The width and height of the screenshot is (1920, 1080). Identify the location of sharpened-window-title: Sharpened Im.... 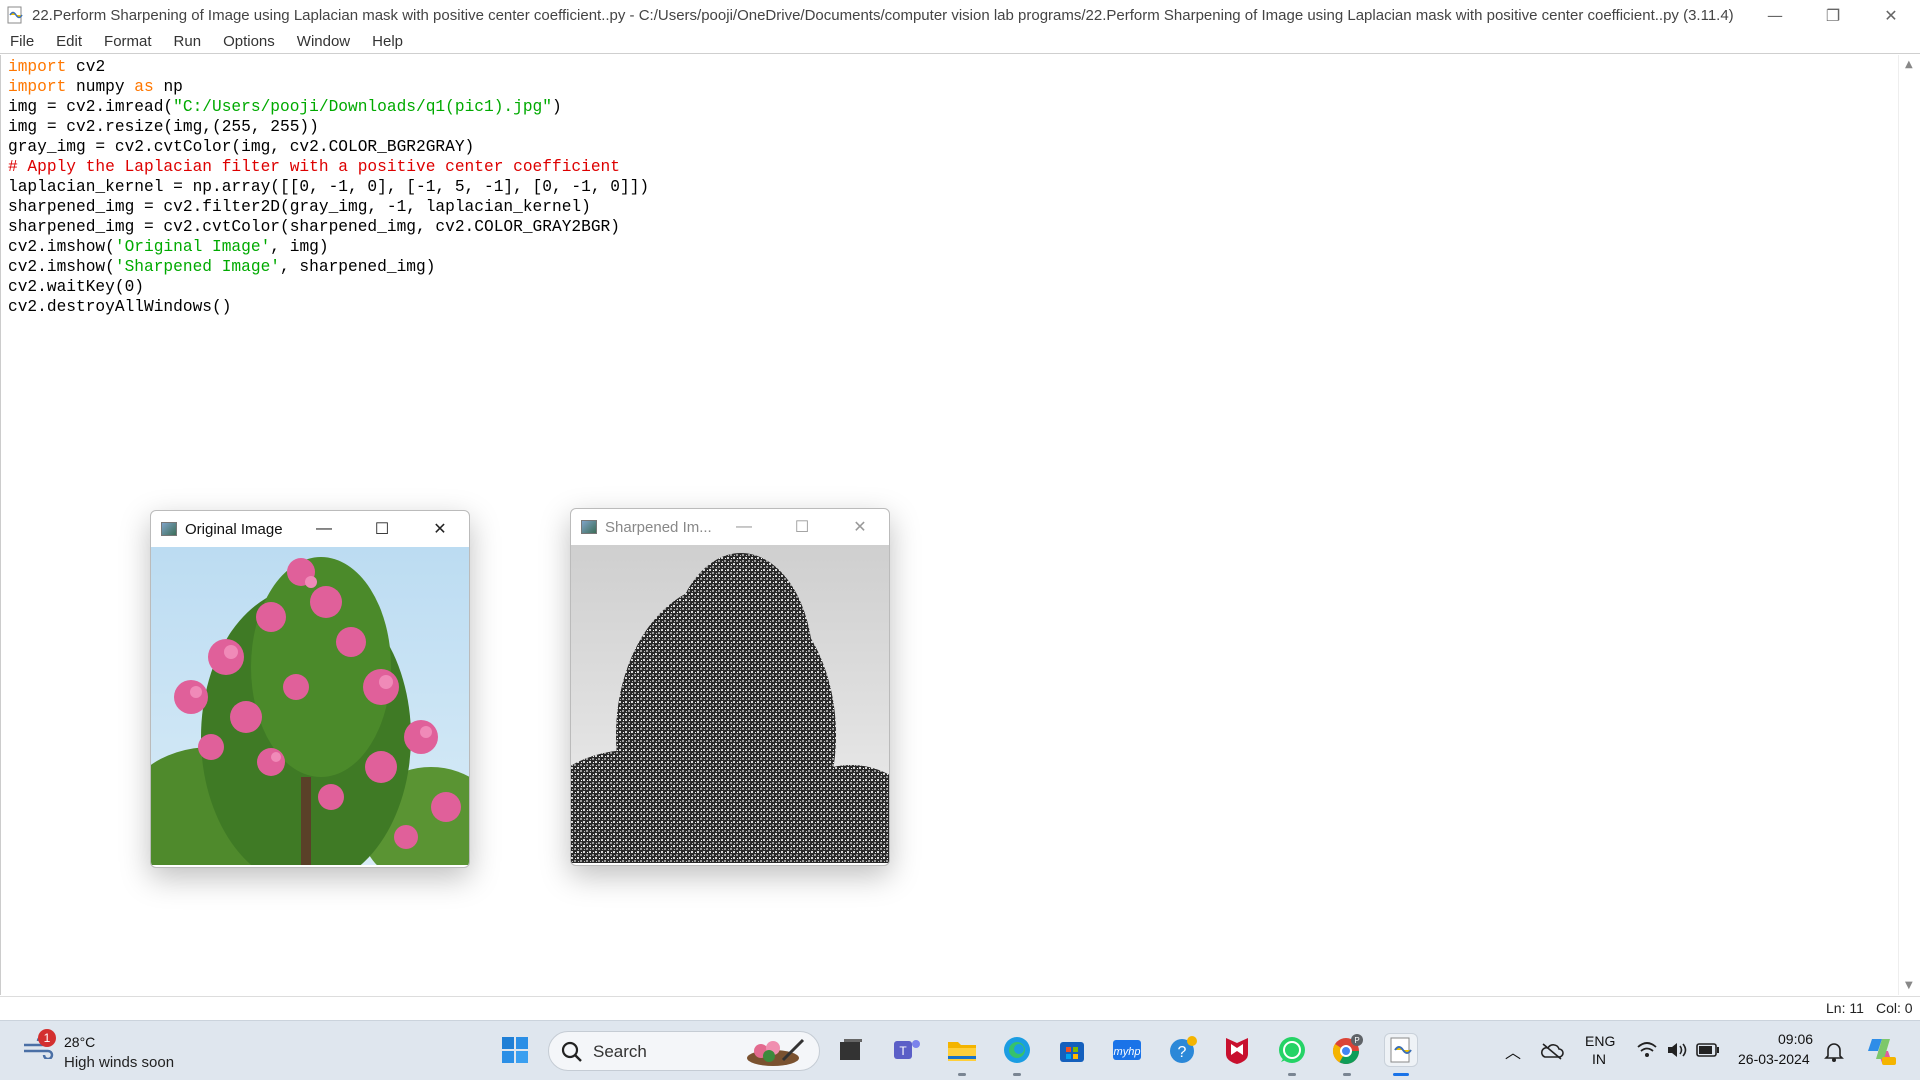
(658, 527).